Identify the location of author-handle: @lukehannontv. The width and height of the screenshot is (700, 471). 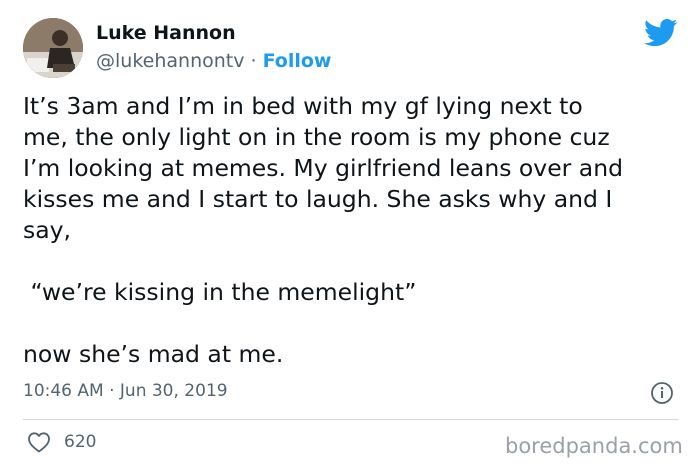
(170, 61).